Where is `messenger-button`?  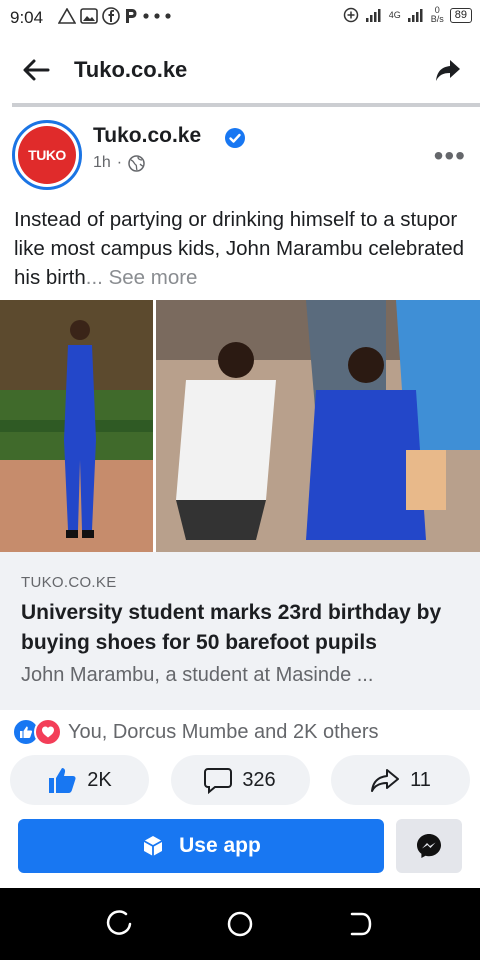 messenger-button is located at coordinates (429, 846).